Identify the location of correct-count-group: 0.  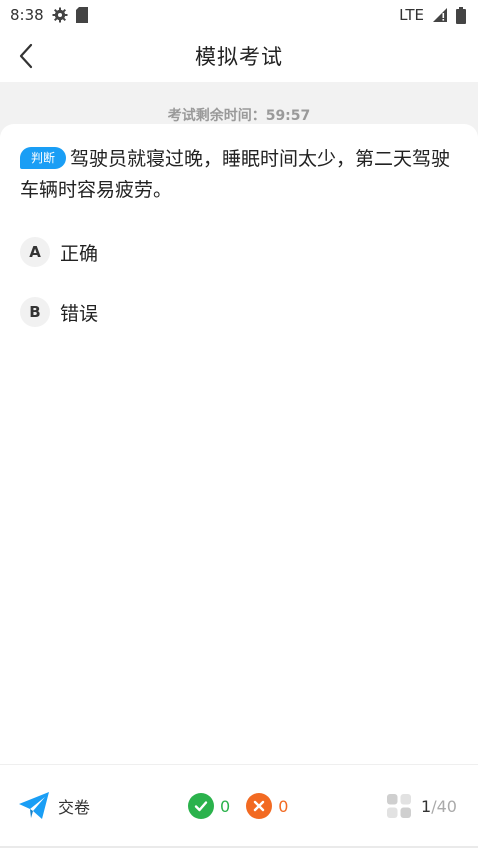
(209, 806).